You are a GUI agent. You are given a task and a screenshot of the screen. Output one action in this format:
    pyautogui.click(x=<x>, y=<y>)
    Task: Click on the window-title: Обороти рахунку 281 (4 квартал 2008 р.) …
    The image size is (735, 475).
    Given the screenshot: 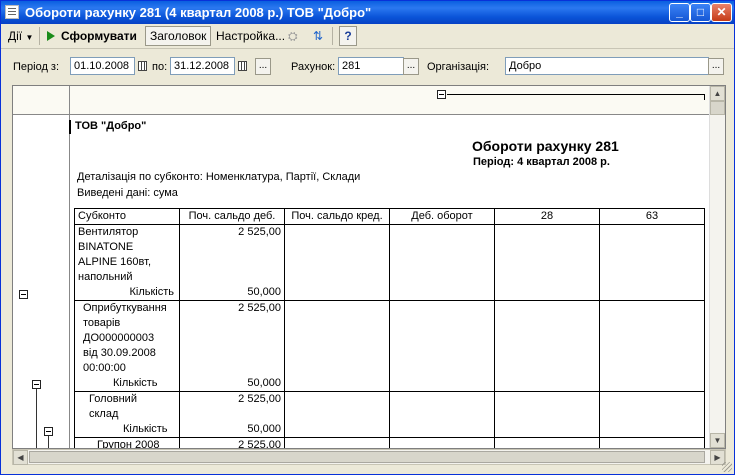 What is the action you would take?
    pyautogui.click(x=198, y=12)
    